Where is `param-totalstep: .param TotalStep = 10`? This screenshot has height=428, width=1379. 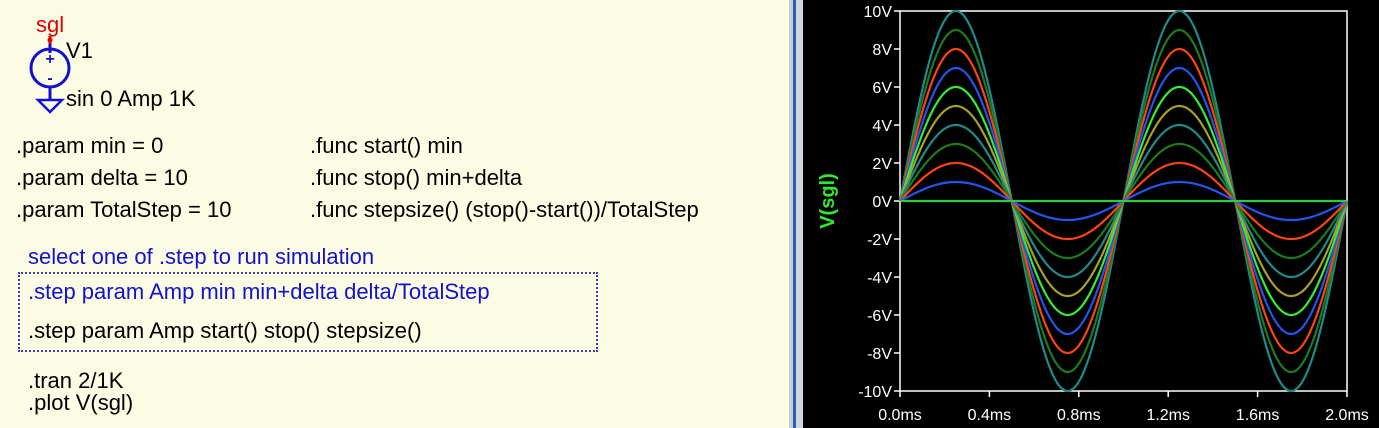 param-totalstep: .param TotalStep = 10 is located at coordinates (123, 210).